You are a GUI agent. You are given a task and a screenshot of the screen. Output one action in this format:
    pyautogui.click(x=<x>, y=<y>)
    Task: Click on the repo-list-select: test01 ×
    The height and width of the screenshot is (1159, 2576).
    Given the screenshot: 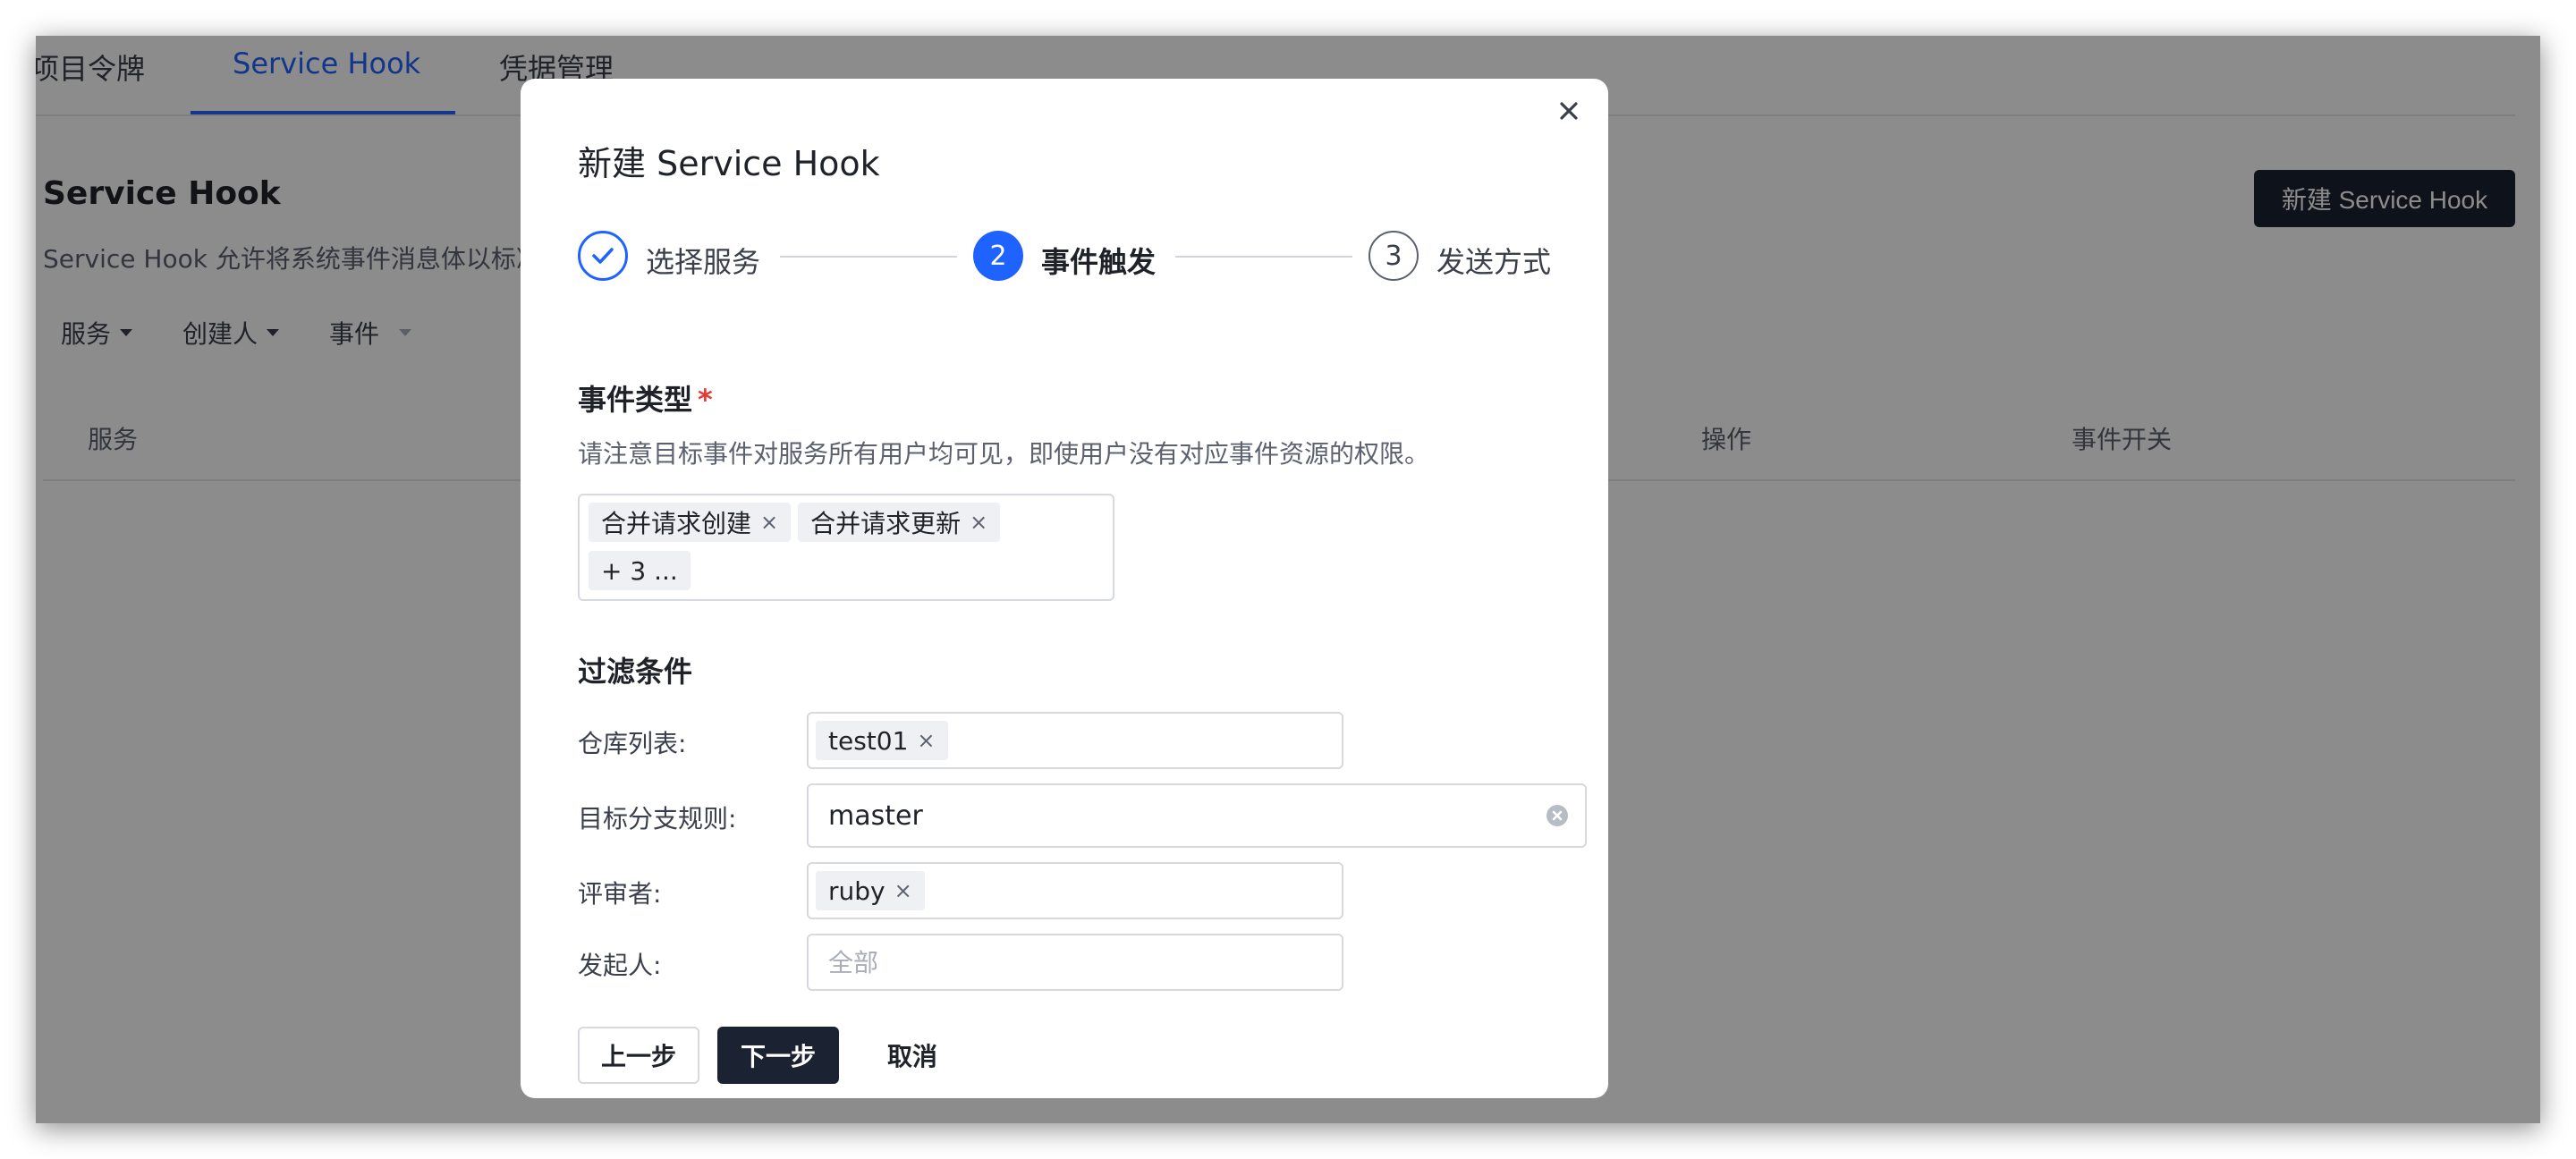 What is the action you would take?
    pyautogui.click(x=1075, y=741)
    